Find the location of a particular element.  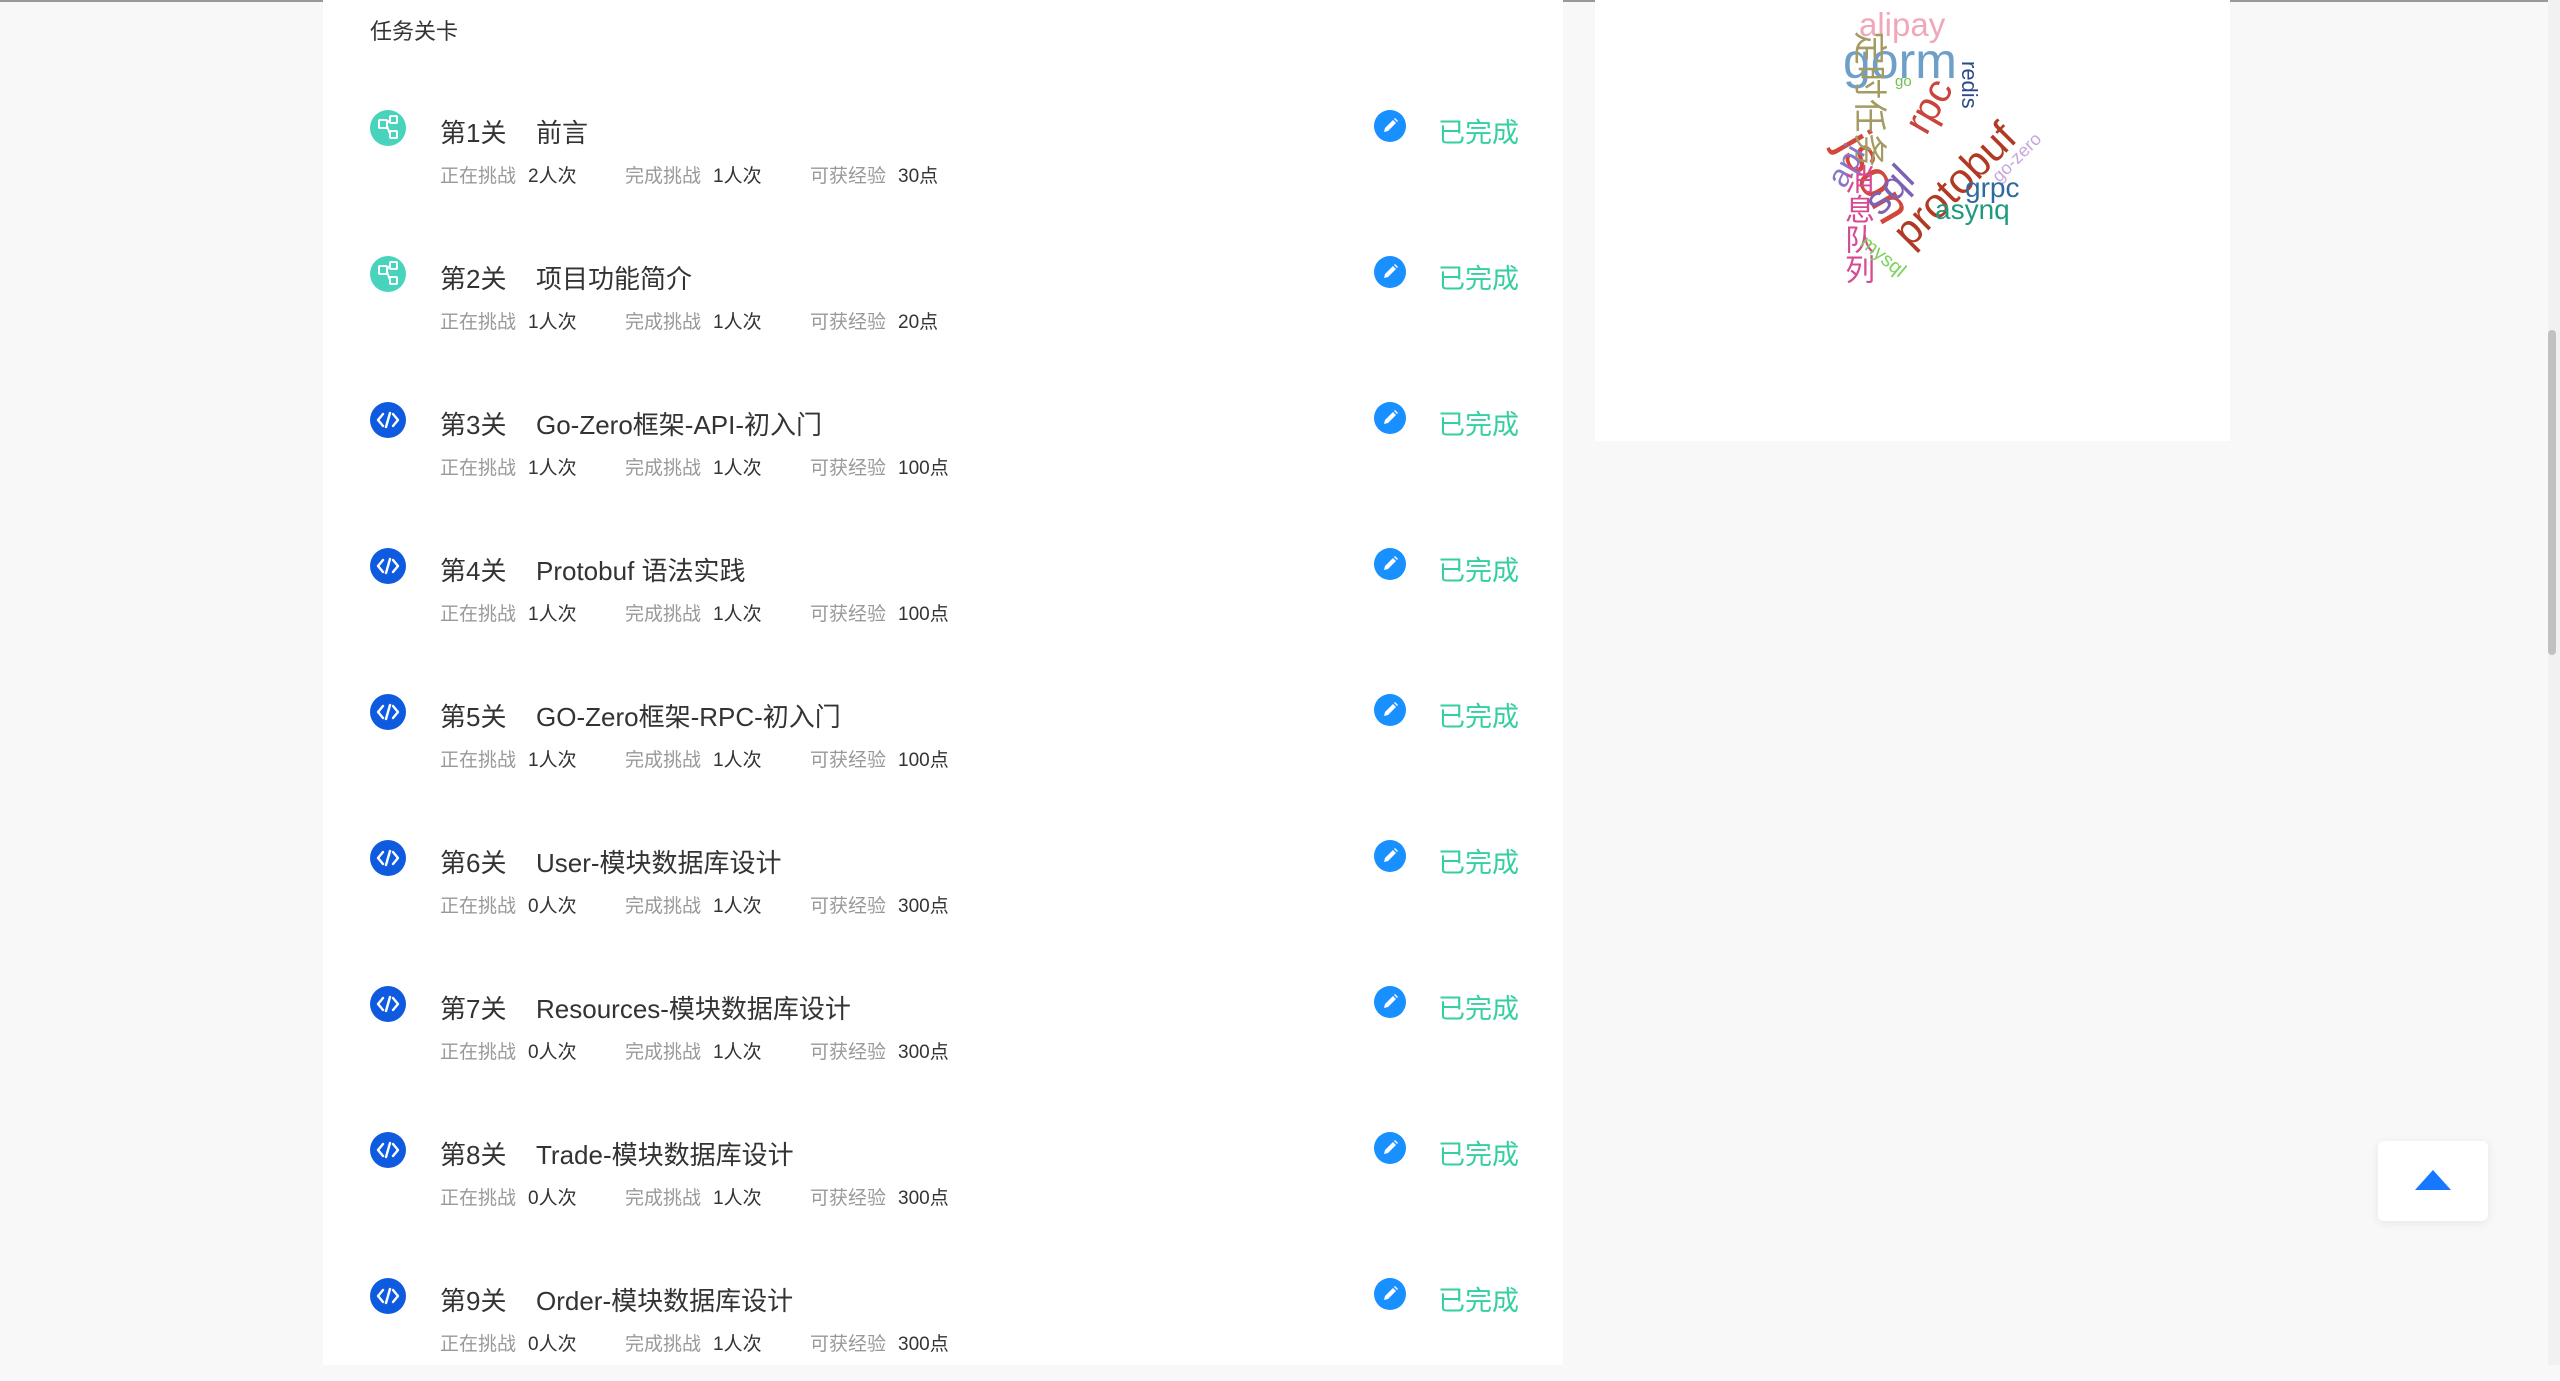

stat-exp: 可获经验 30点 is located at coordinates (902, 174).